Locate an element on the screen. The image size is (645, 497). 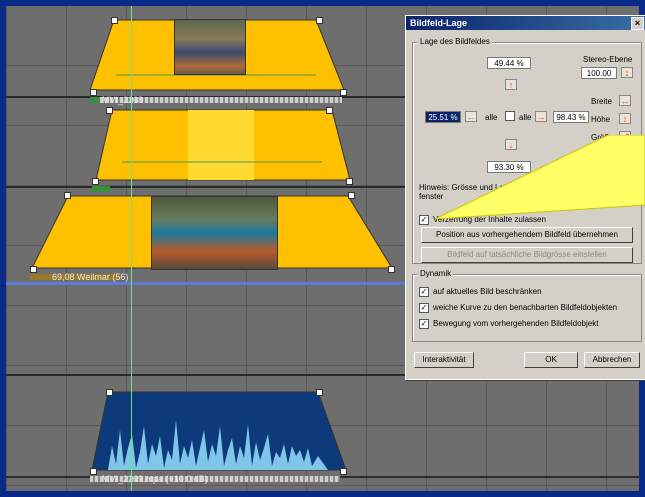
clip3-label: 69,08 Weilmar (56) is located at coordinates (90, 277).